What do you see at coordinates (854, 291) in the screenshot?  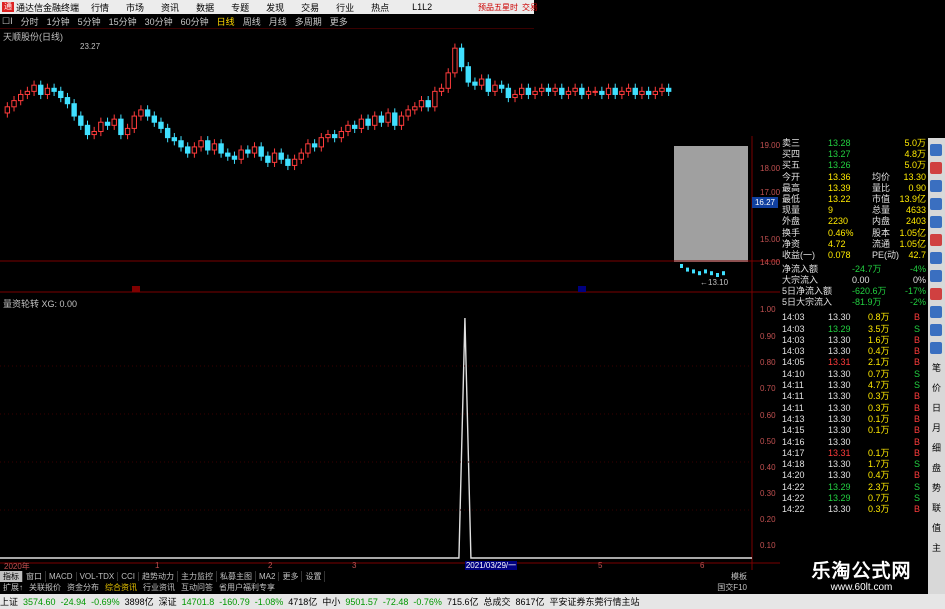 I see `flow-row: 5日净流入额 -620.6万 -17%` at bounding box center [854, 291].